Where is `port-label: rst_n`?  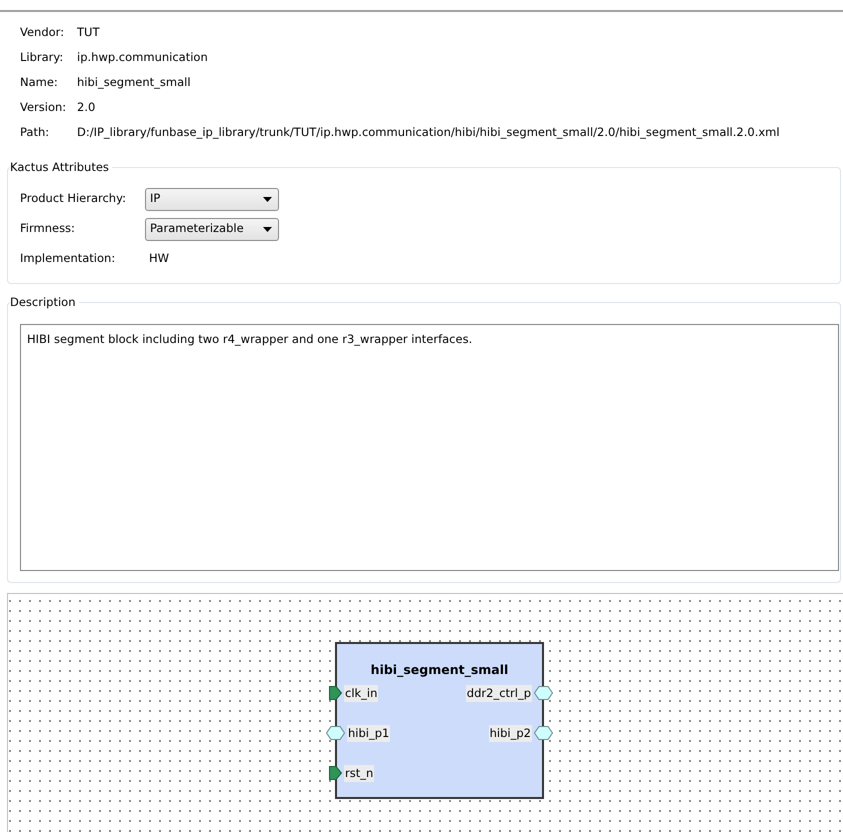
port-label: rst_n is located at coordinates (359, 773).